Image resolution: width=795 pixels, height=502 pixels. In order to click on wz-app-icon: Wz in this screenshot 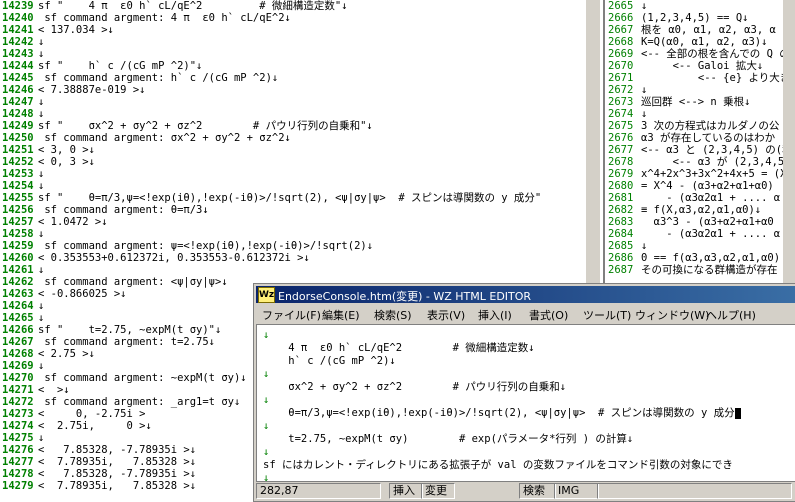, I will do `click(266, 295)`.